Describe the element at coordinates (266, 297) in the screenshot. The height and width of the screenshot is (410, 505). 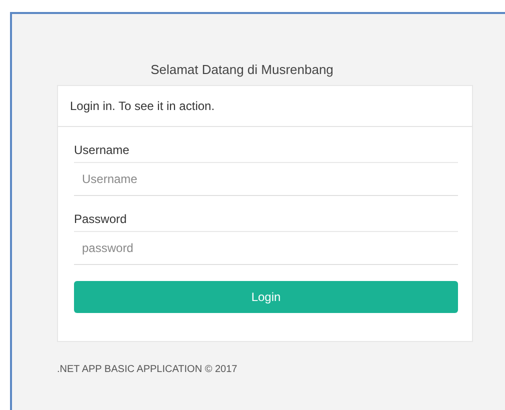
I see `login-button: Login` at that location.